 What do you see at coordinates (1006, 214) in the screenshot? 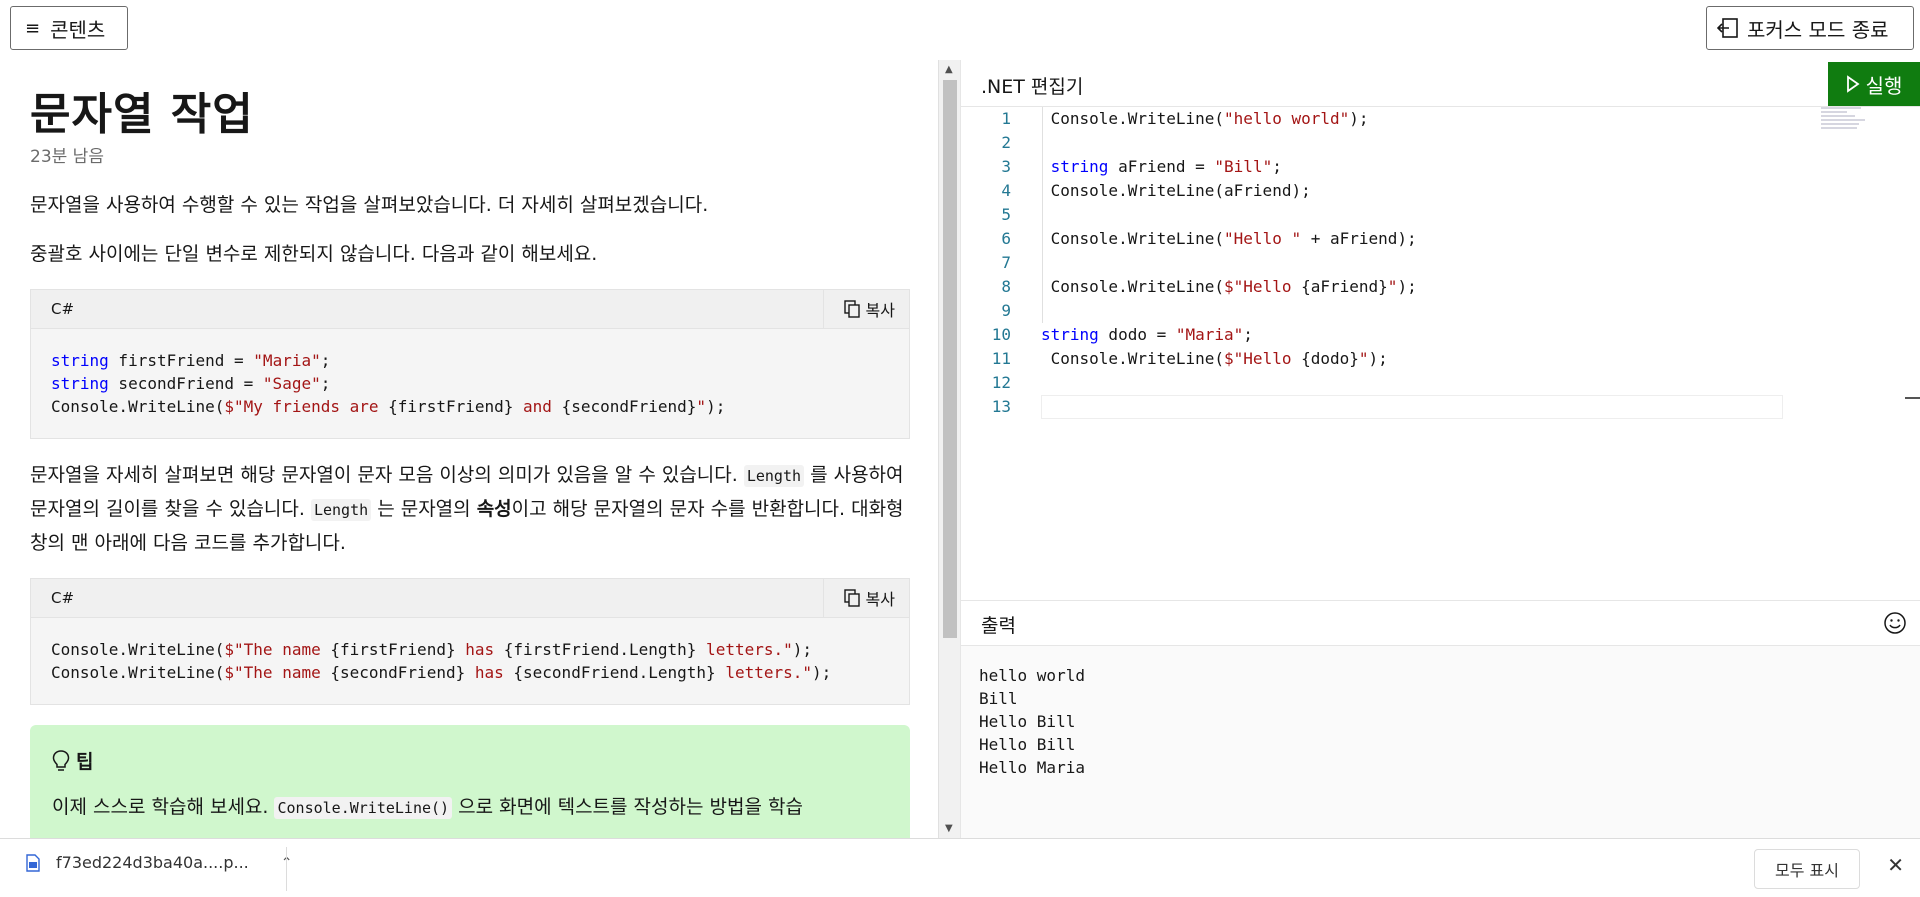
I see `line-number: 5` at bounding box center [1006, 214].